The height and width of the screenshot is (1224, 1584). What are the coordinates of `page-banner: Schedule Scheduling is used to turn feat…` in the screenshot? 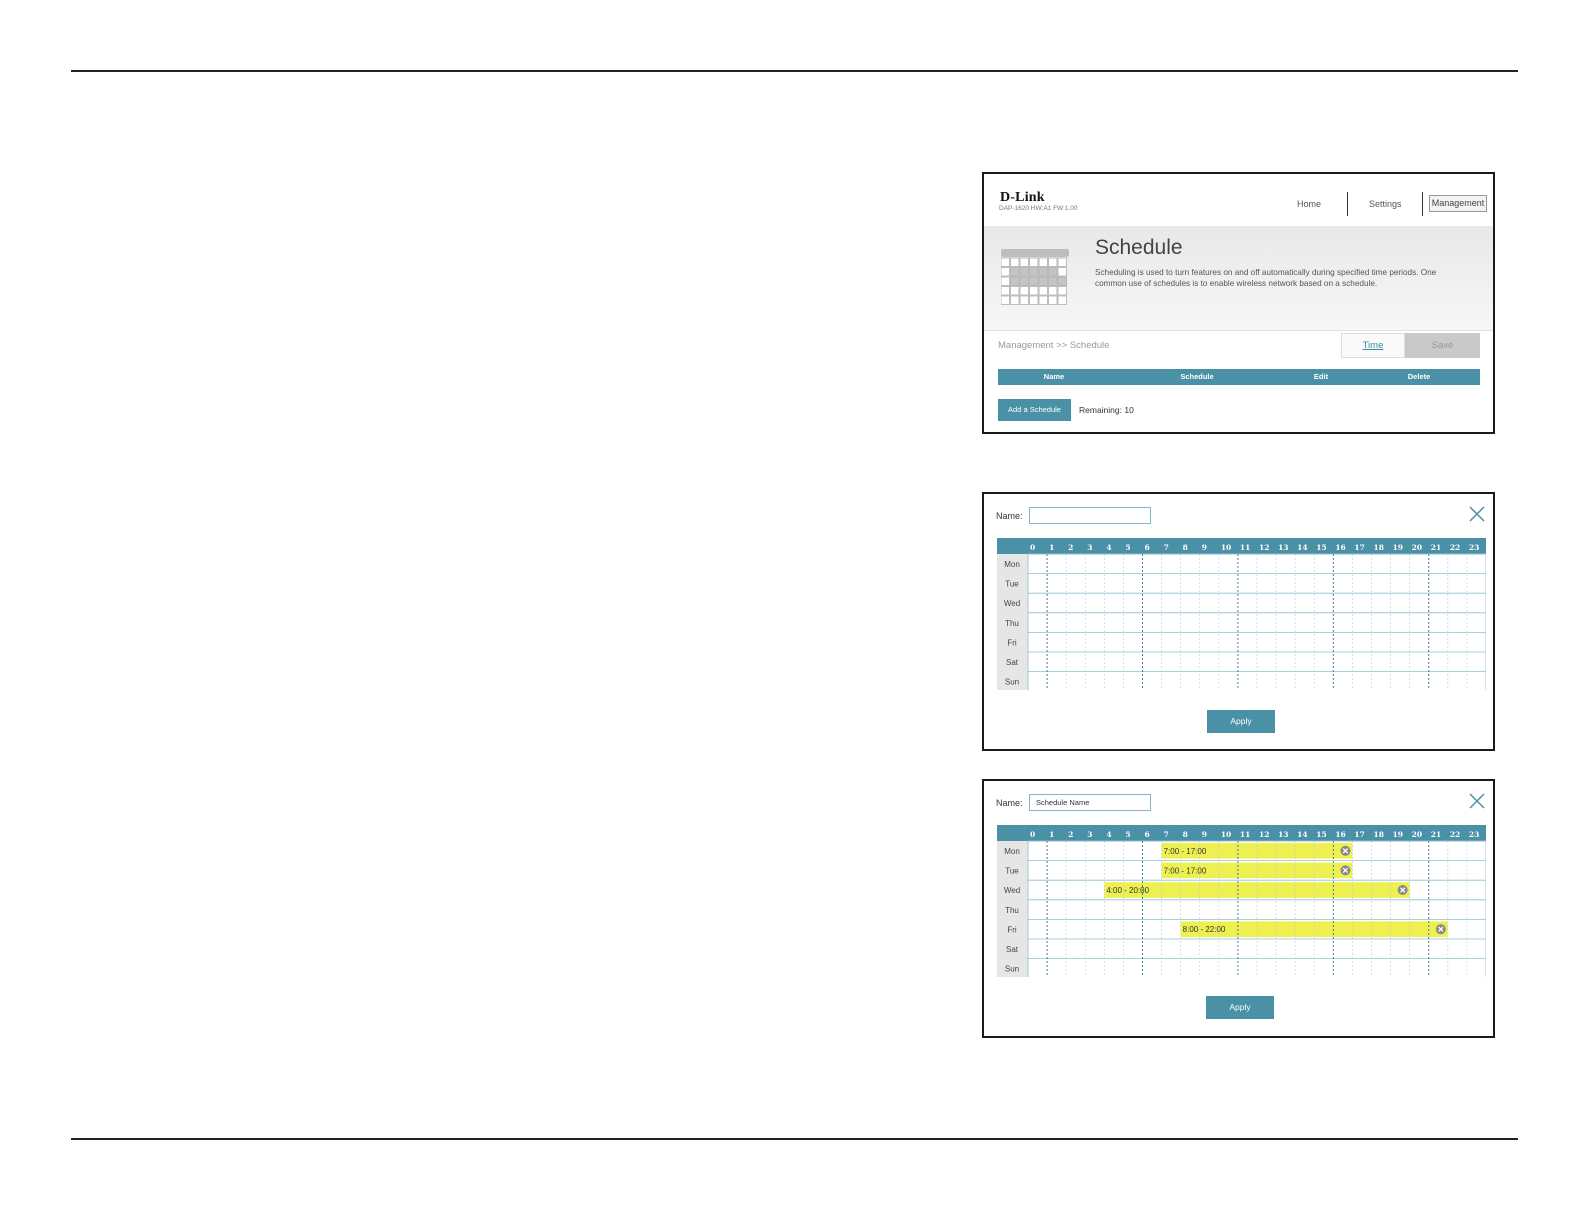 It's located at (1238, 278).